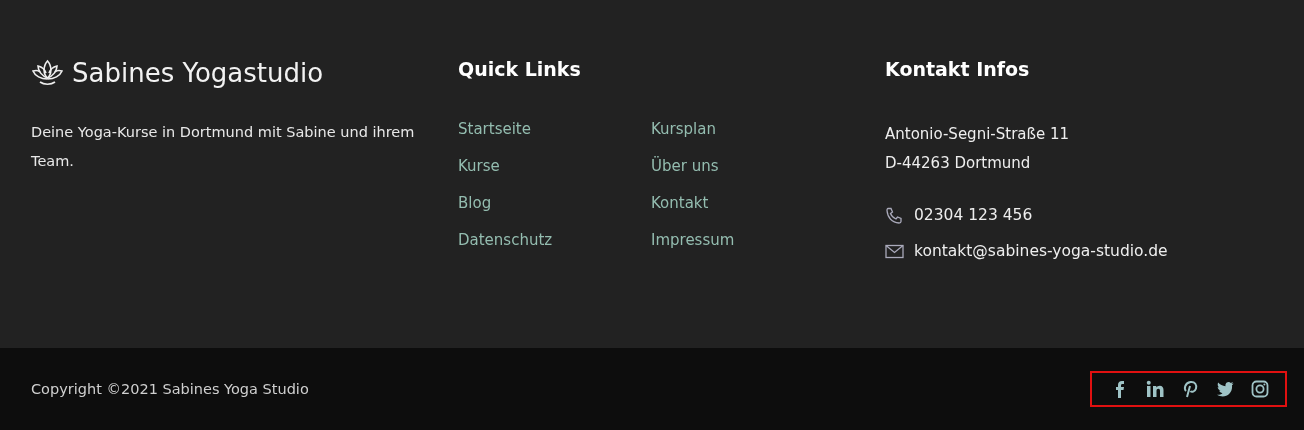  Describe the element at coordinates (505, 242) in the screenshot. I see `footer-link: Datenschutz` at that location.